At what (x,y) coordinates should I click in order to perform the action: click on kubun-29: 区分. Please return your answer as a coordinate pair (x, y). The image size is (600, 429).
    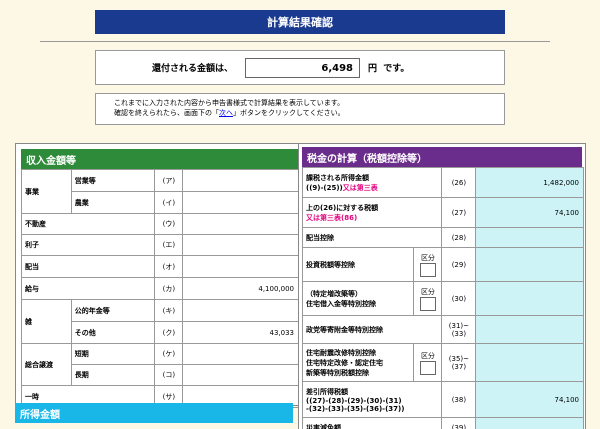
    Looking at the image, I should click on (428, 264).